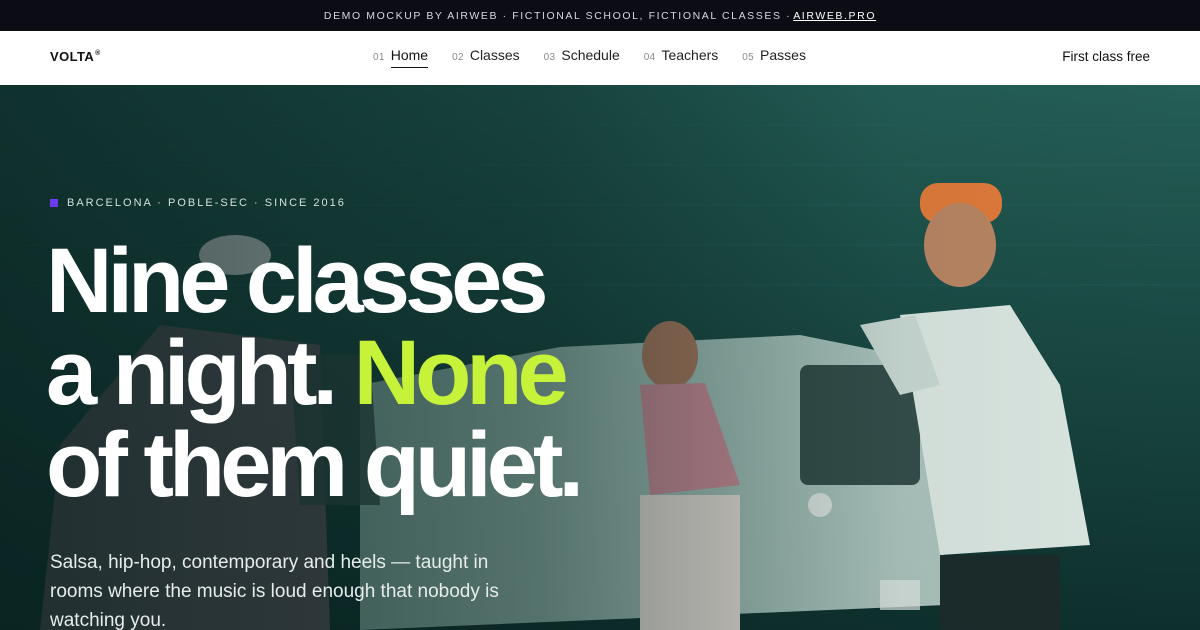 The height and width of the screenshot is (630, 1200). Describe the element at coordinates (783, 55) in the screenshot. I see `nav-item-label: Passes` at that location.